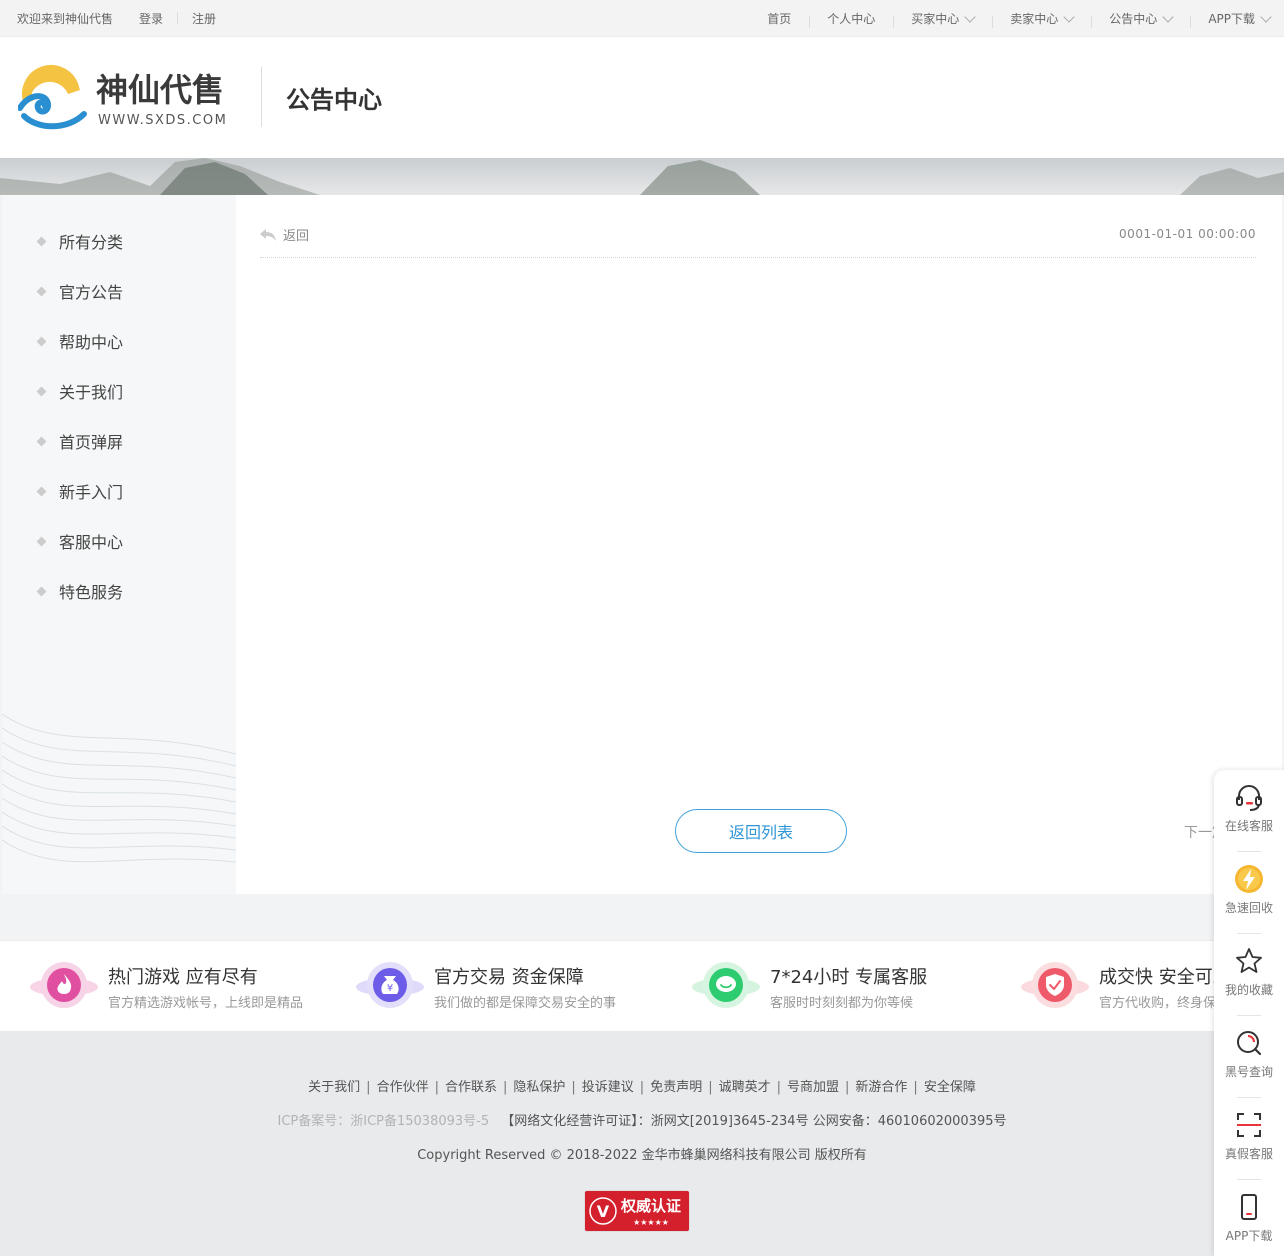  What do you see at coordinates (1164, 1003) in the screenshot?
I see `feature-description: 官方代收购，终身保障` at bounding box center [1164, 1003].